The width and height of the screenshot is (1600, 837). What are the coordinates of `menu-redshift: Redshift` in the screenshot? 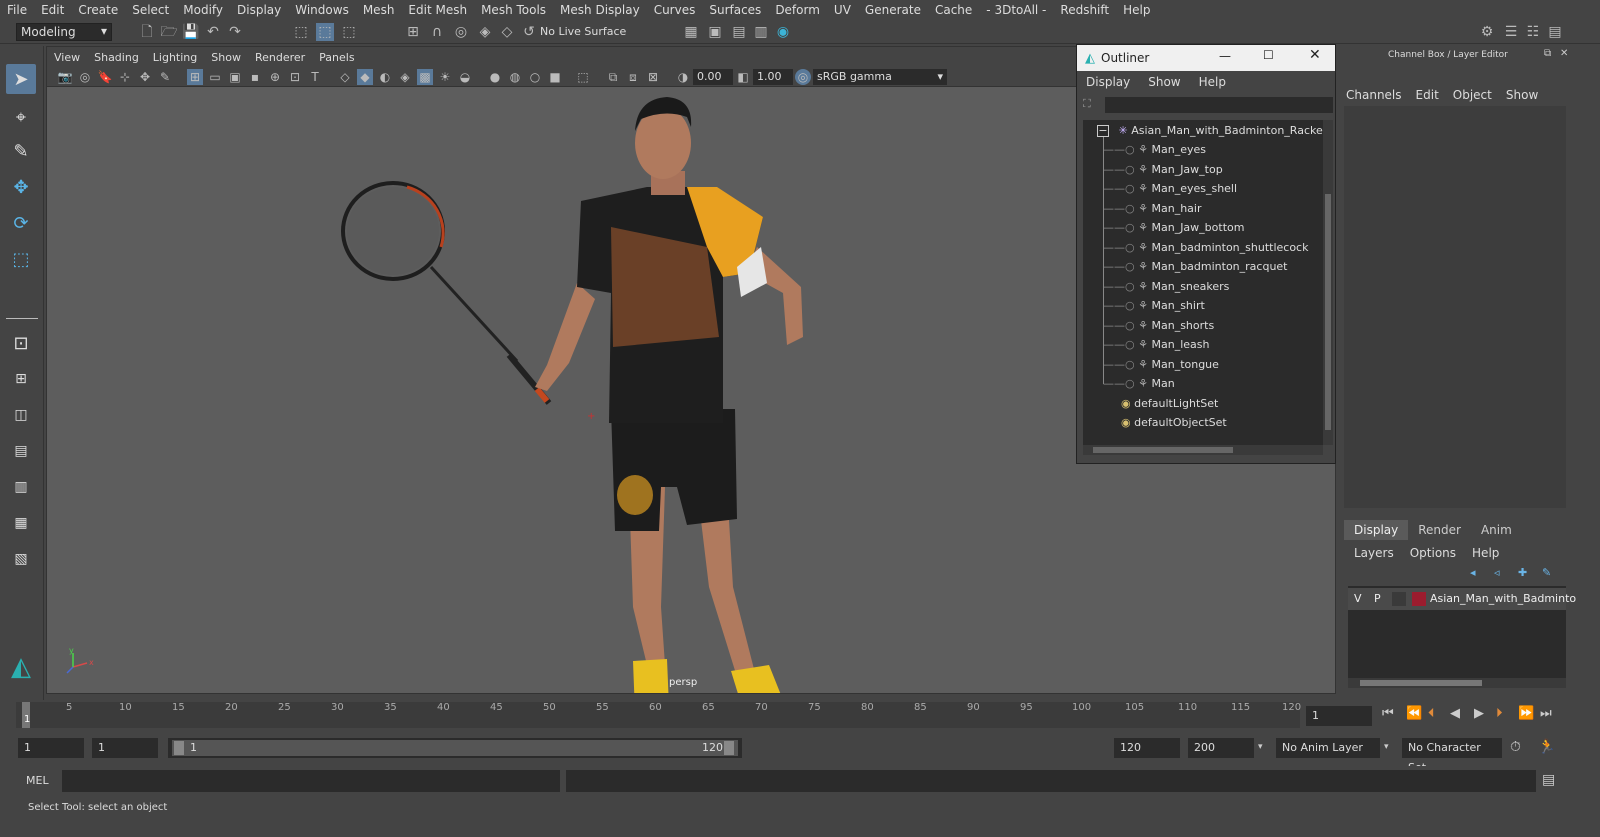 It's located at (1084, 10).